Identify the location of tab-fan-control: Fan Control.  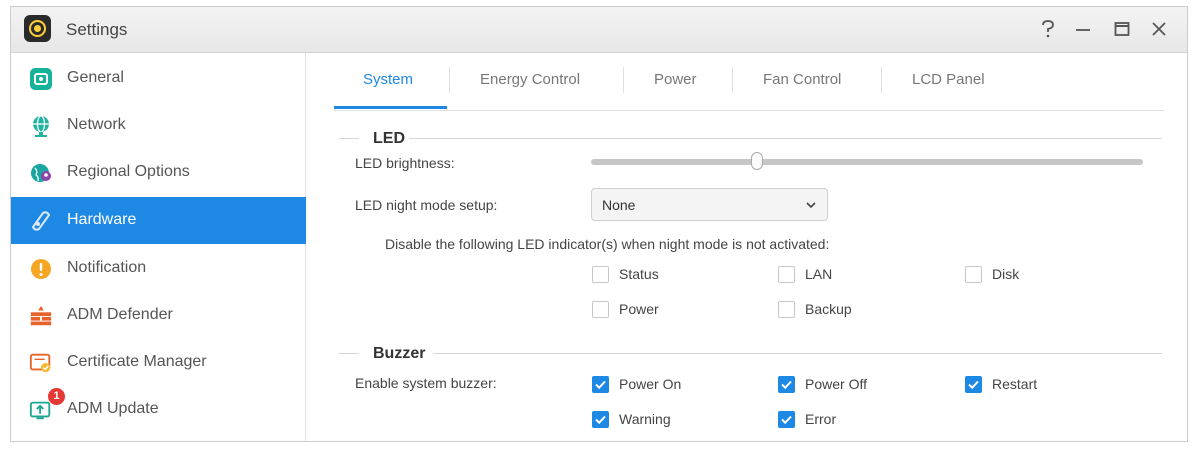
(802, 79).